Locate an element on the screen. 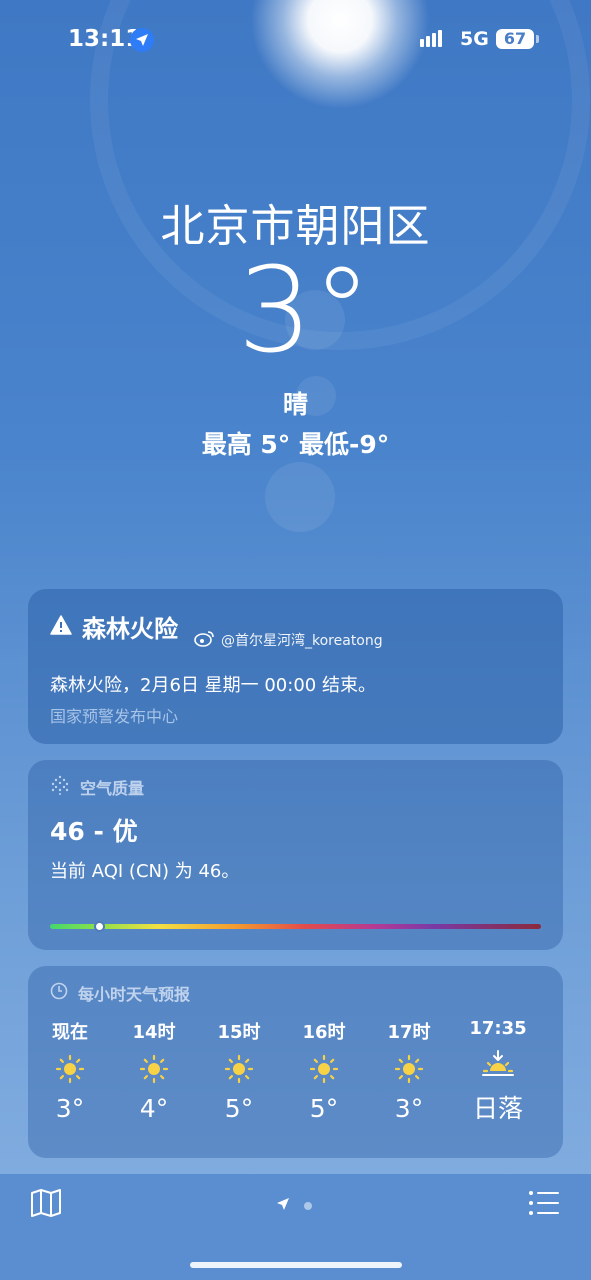 Image resolution: width=591 pixels, height=1280 pixels. watermark-text: @首尔星河湾_koreatong is located at coordinates (302, 641).